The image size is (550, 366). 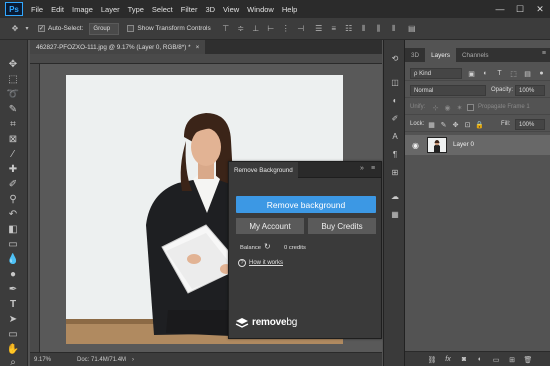 What do you see at coordinates (395, 82) in the screenshot?
I see `properties-icon: ◫` at bounding box center [395, 82].